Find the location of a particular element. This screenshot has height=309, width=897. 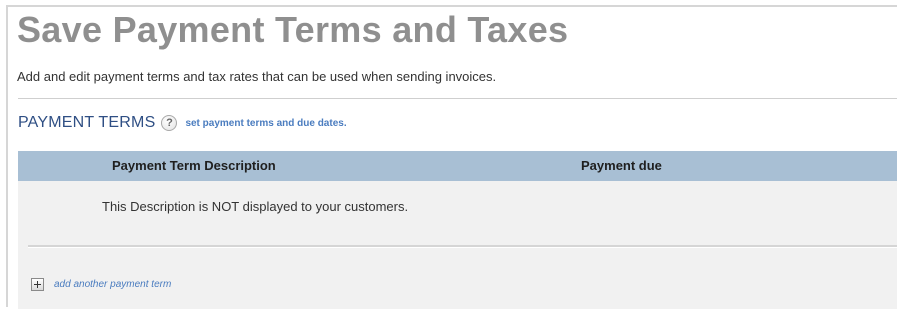

add-payment-term-link: add another payment term is located at coordinates (112, 284).